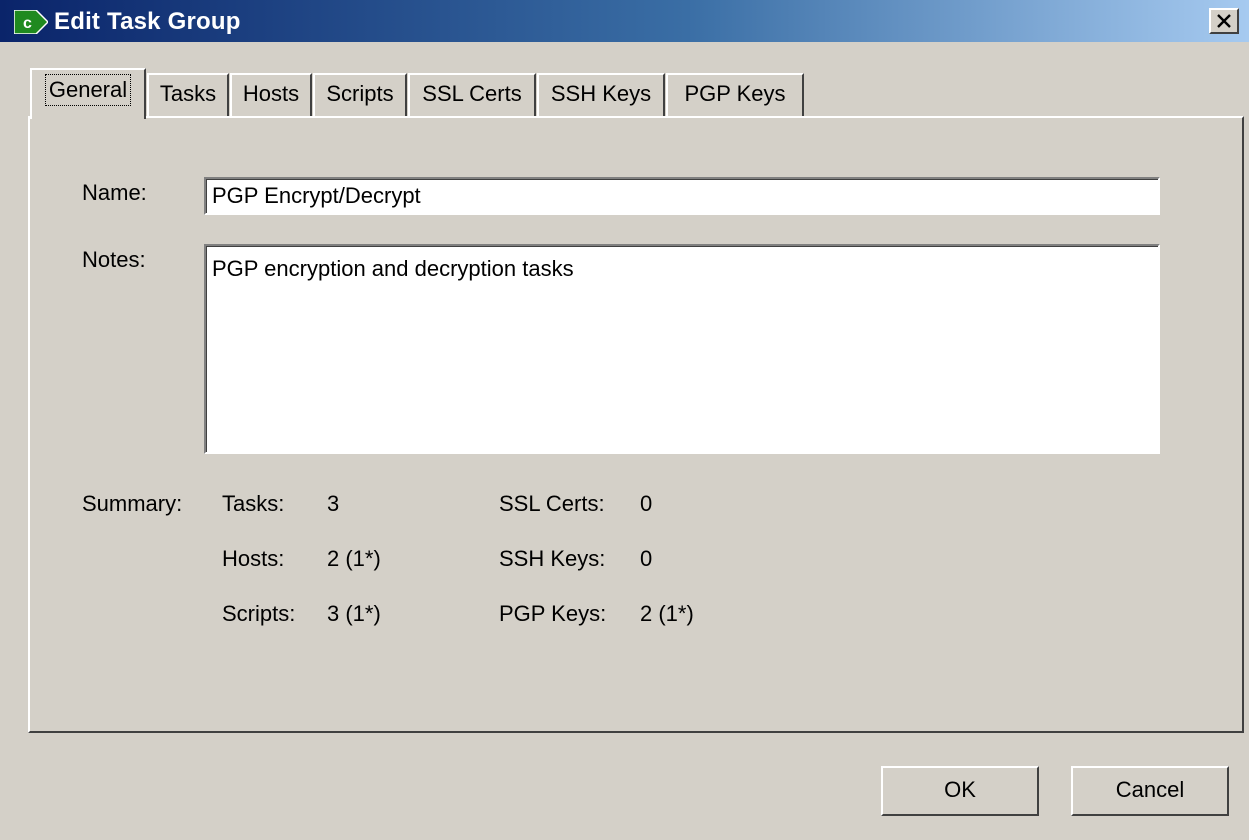 This screenshot has height=840, width=1249. Describe the element at coordinates (646, 558) in the screenshot. I see `summary-ssh-value: 0` at that location.